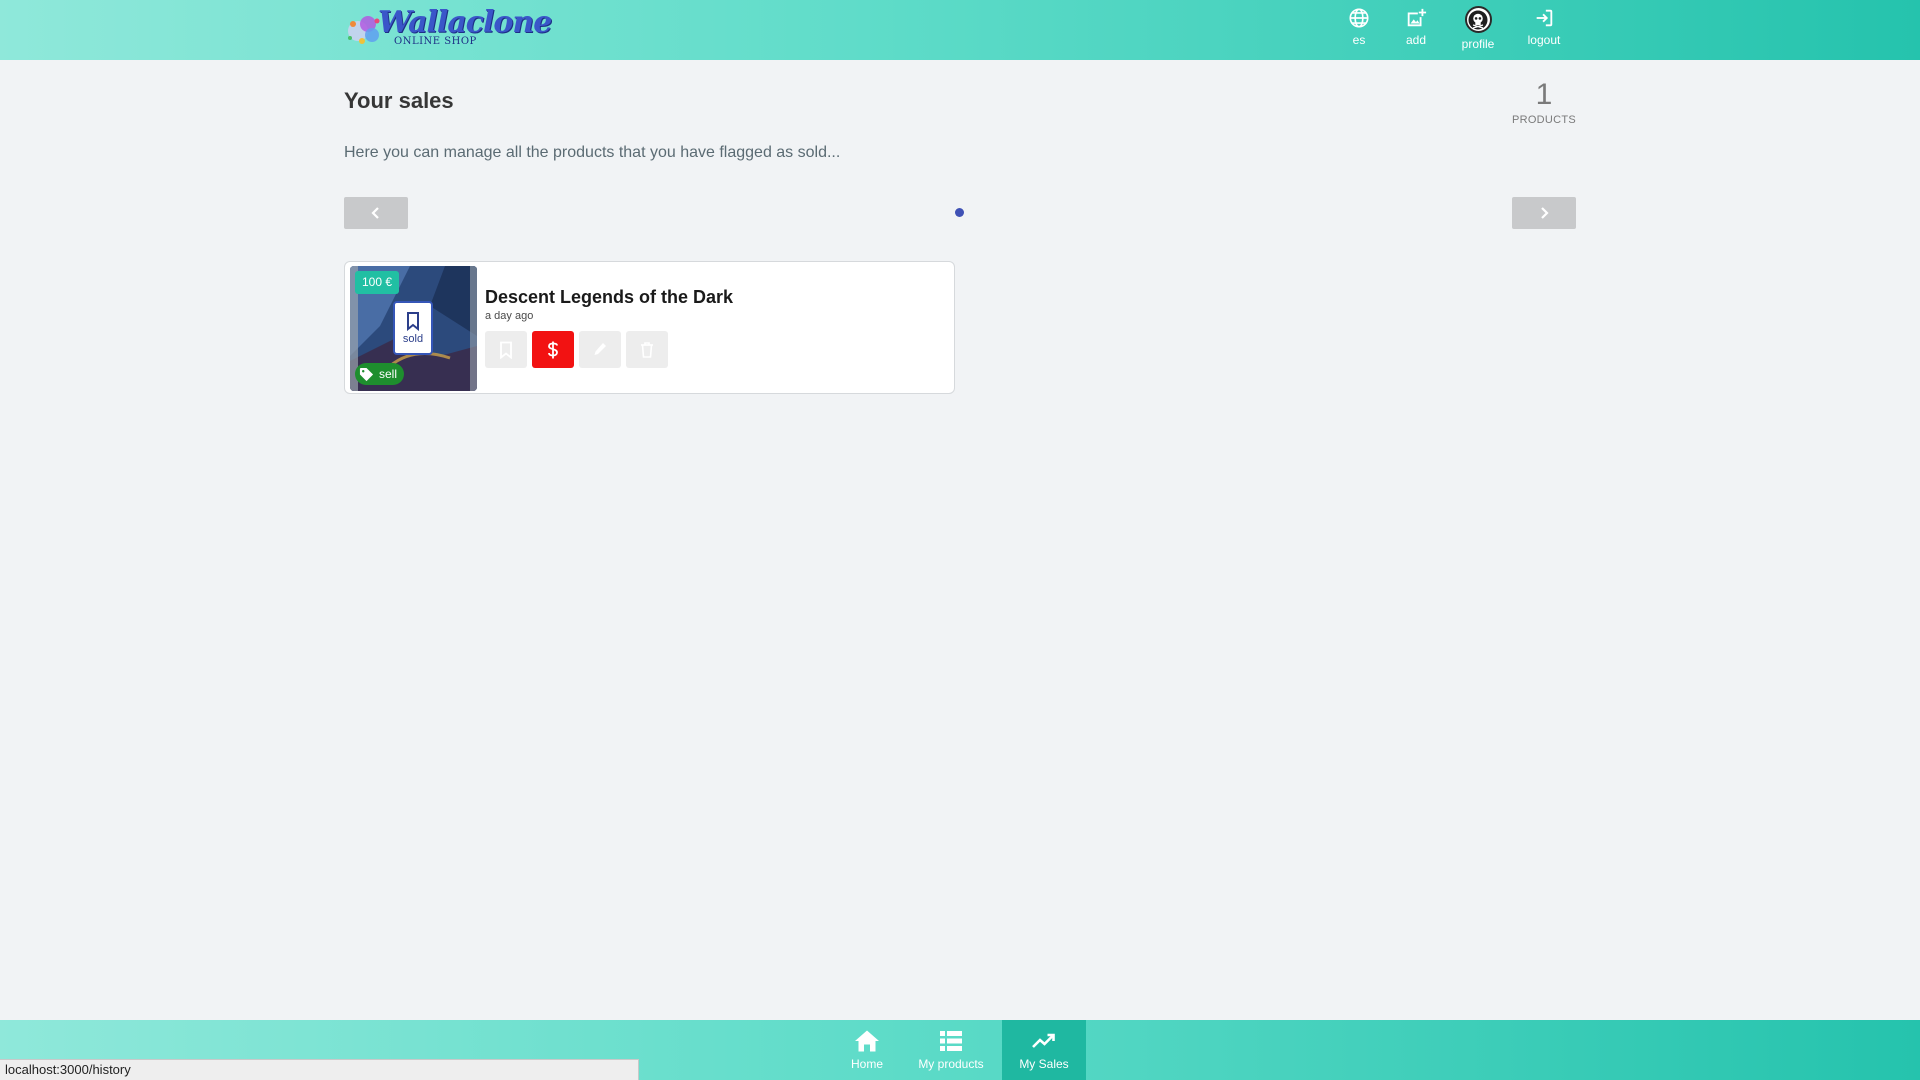 Image resolution: width=1920 pixels, height=1080 pixels. I want to click on chevron-right-icon, so click(1545, 213).